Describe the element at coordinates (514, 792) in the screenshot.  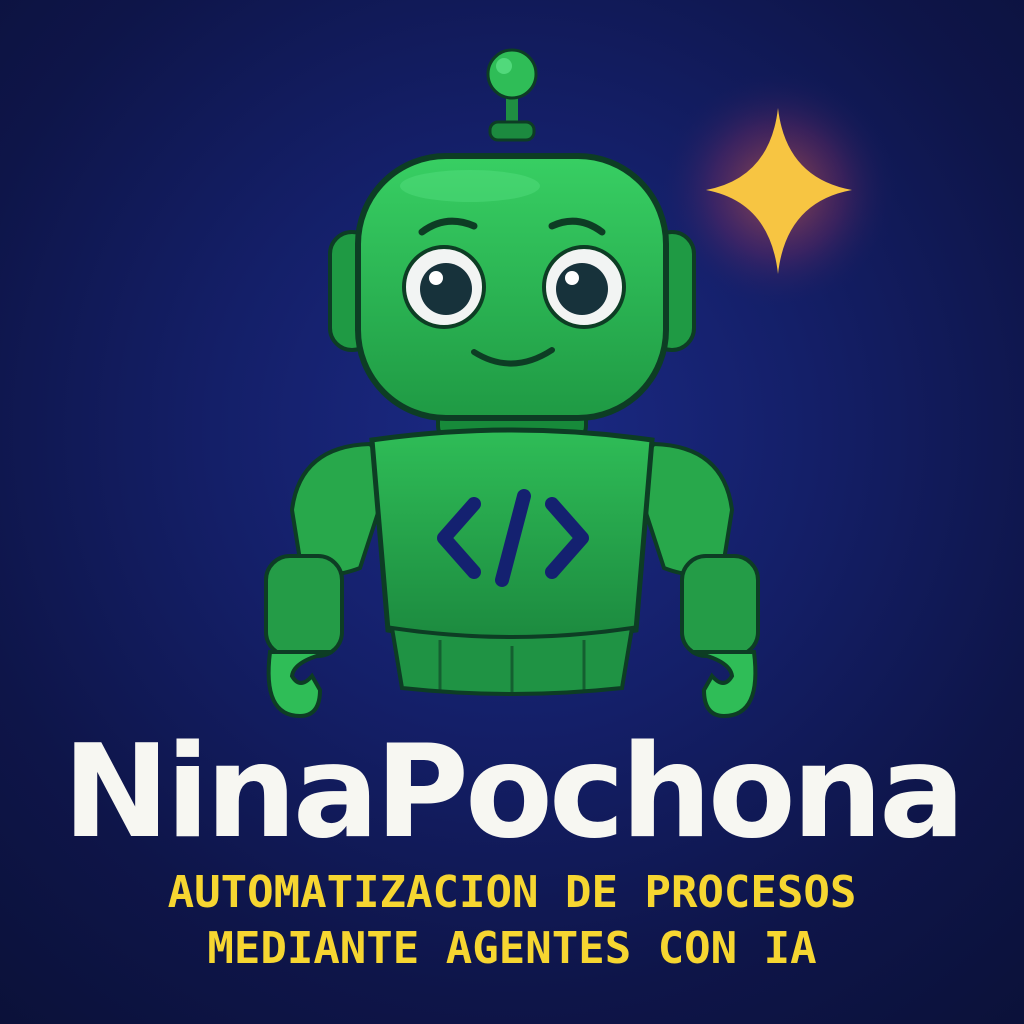
I see `brand-title: NinaPochona` at that location.